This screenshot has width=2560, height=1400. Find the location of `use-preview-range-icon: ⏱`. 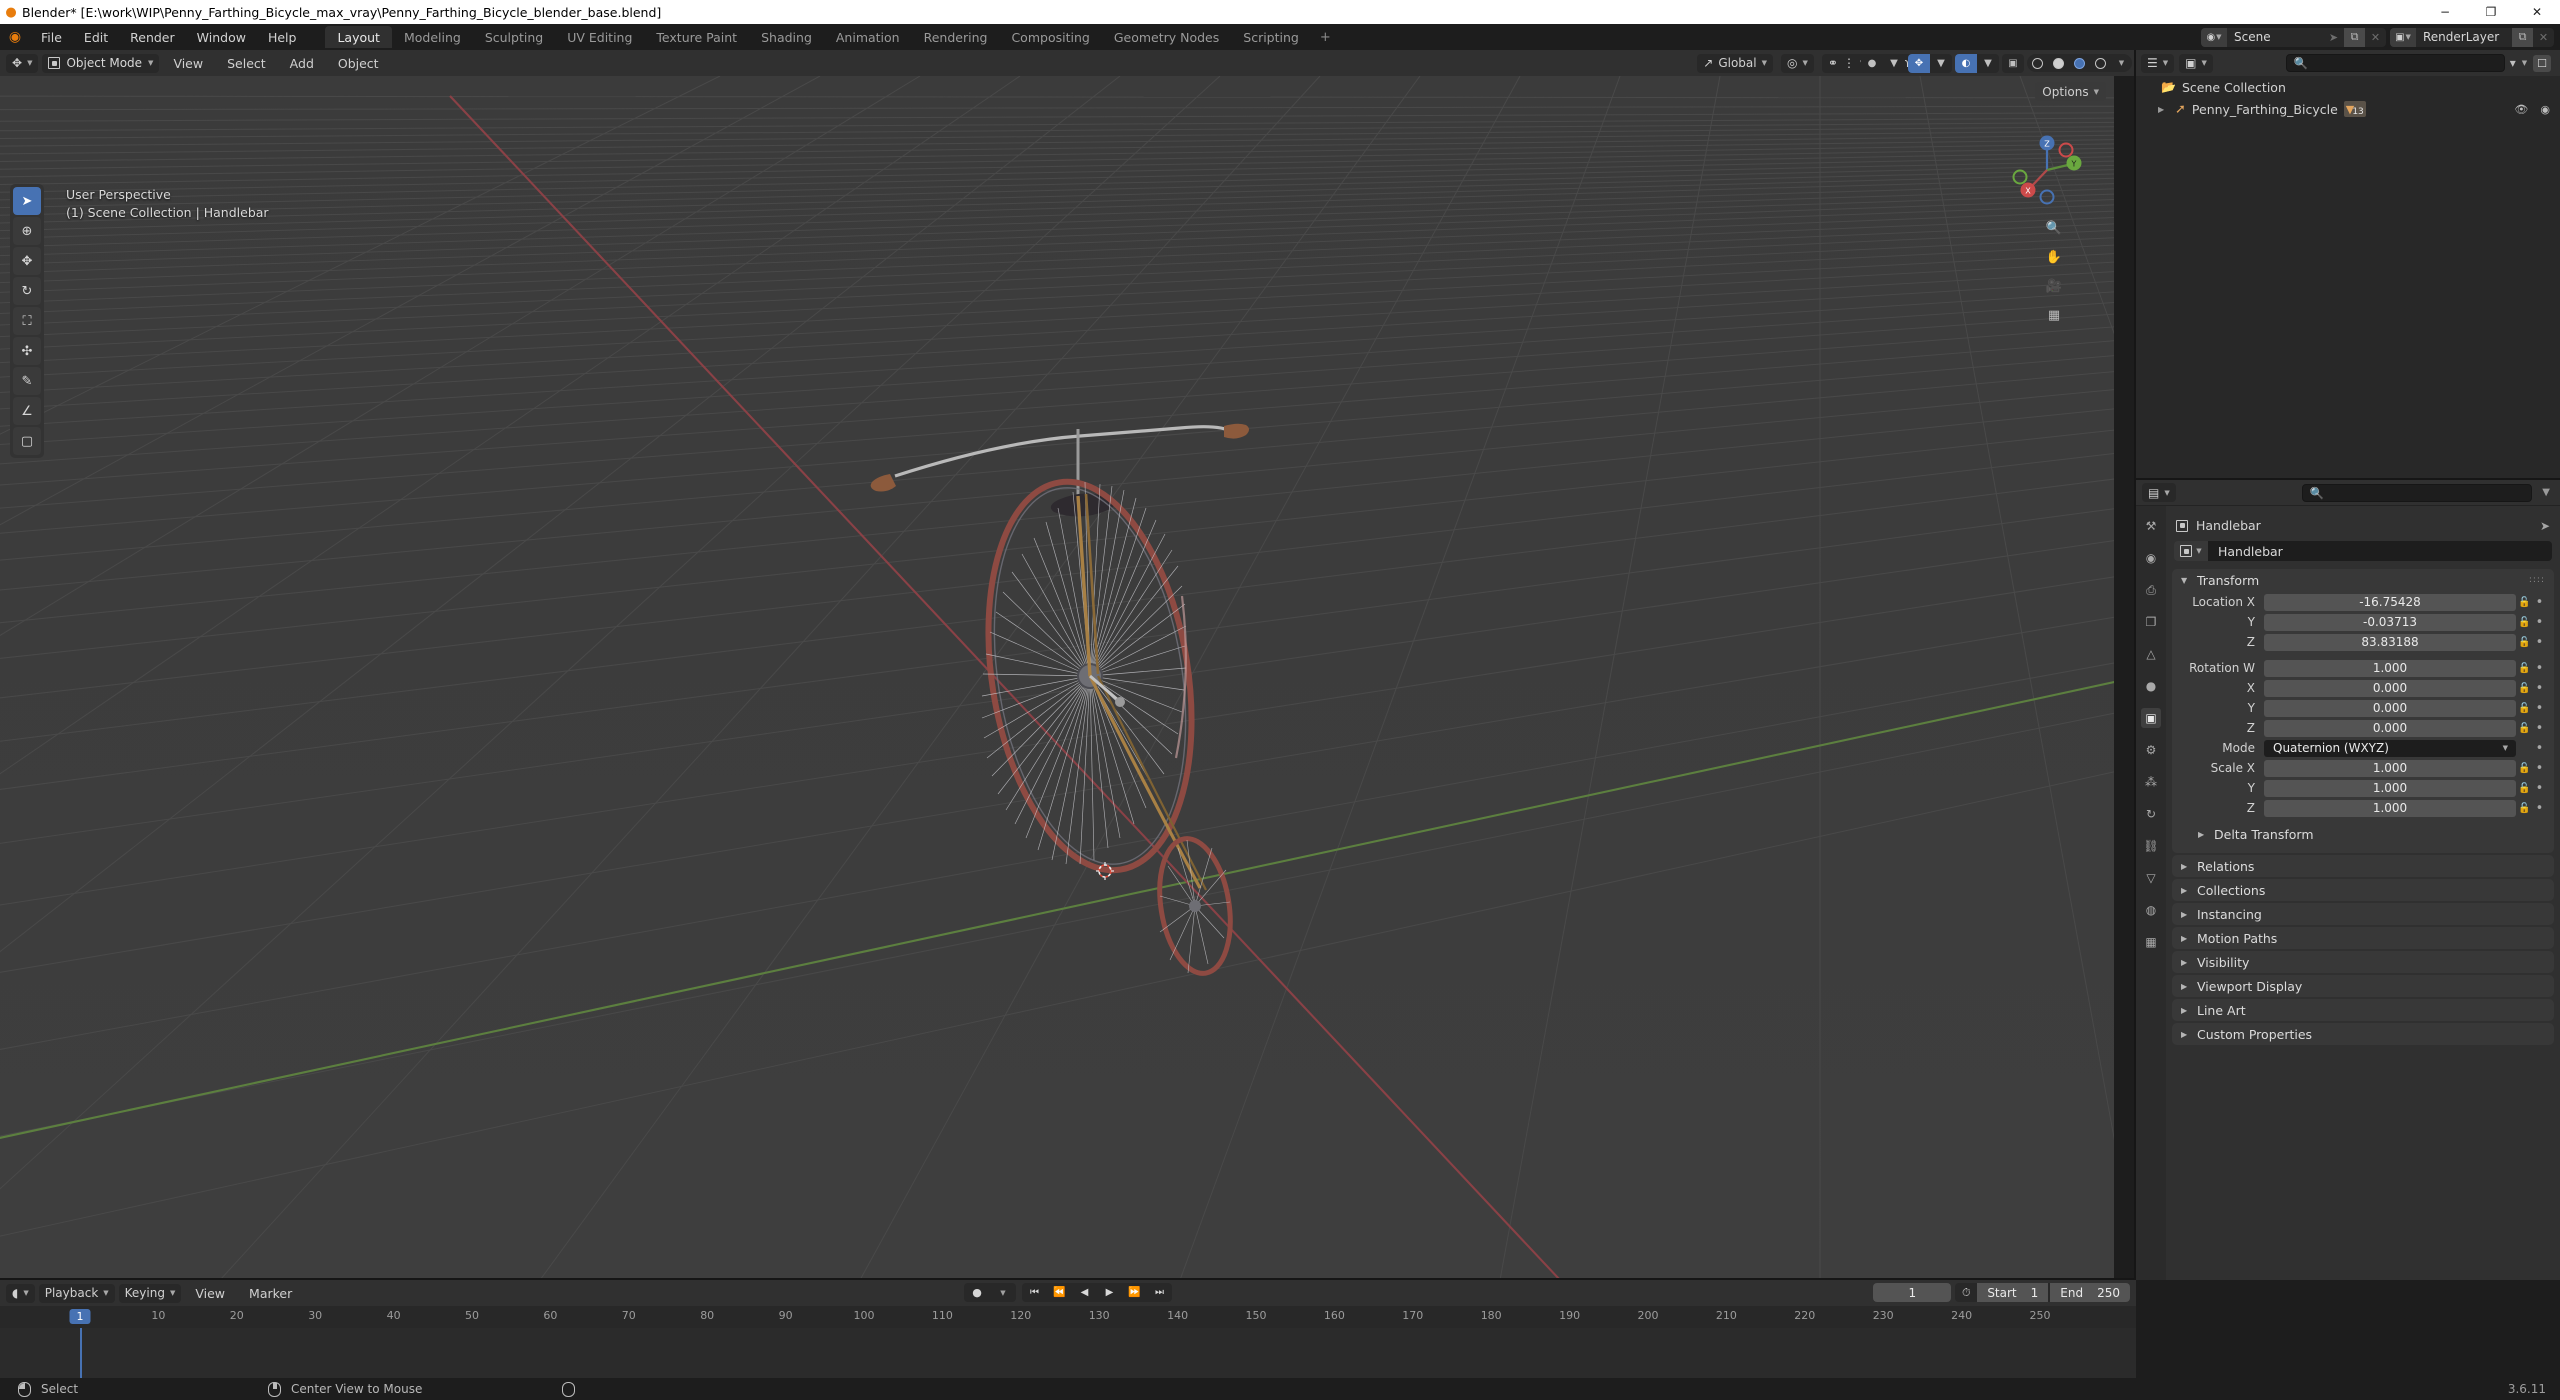

use-preview-range-icon: ⏱ is located at coordinates (1966, 1292).